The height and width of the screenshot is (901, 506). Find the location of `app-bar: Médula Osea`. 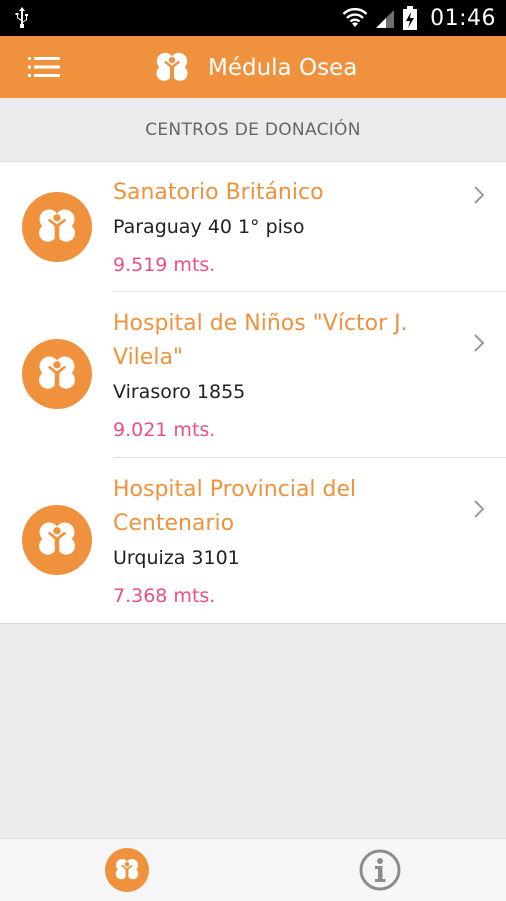

app-bar: Médula Osea is located at coordinates (253, 67).